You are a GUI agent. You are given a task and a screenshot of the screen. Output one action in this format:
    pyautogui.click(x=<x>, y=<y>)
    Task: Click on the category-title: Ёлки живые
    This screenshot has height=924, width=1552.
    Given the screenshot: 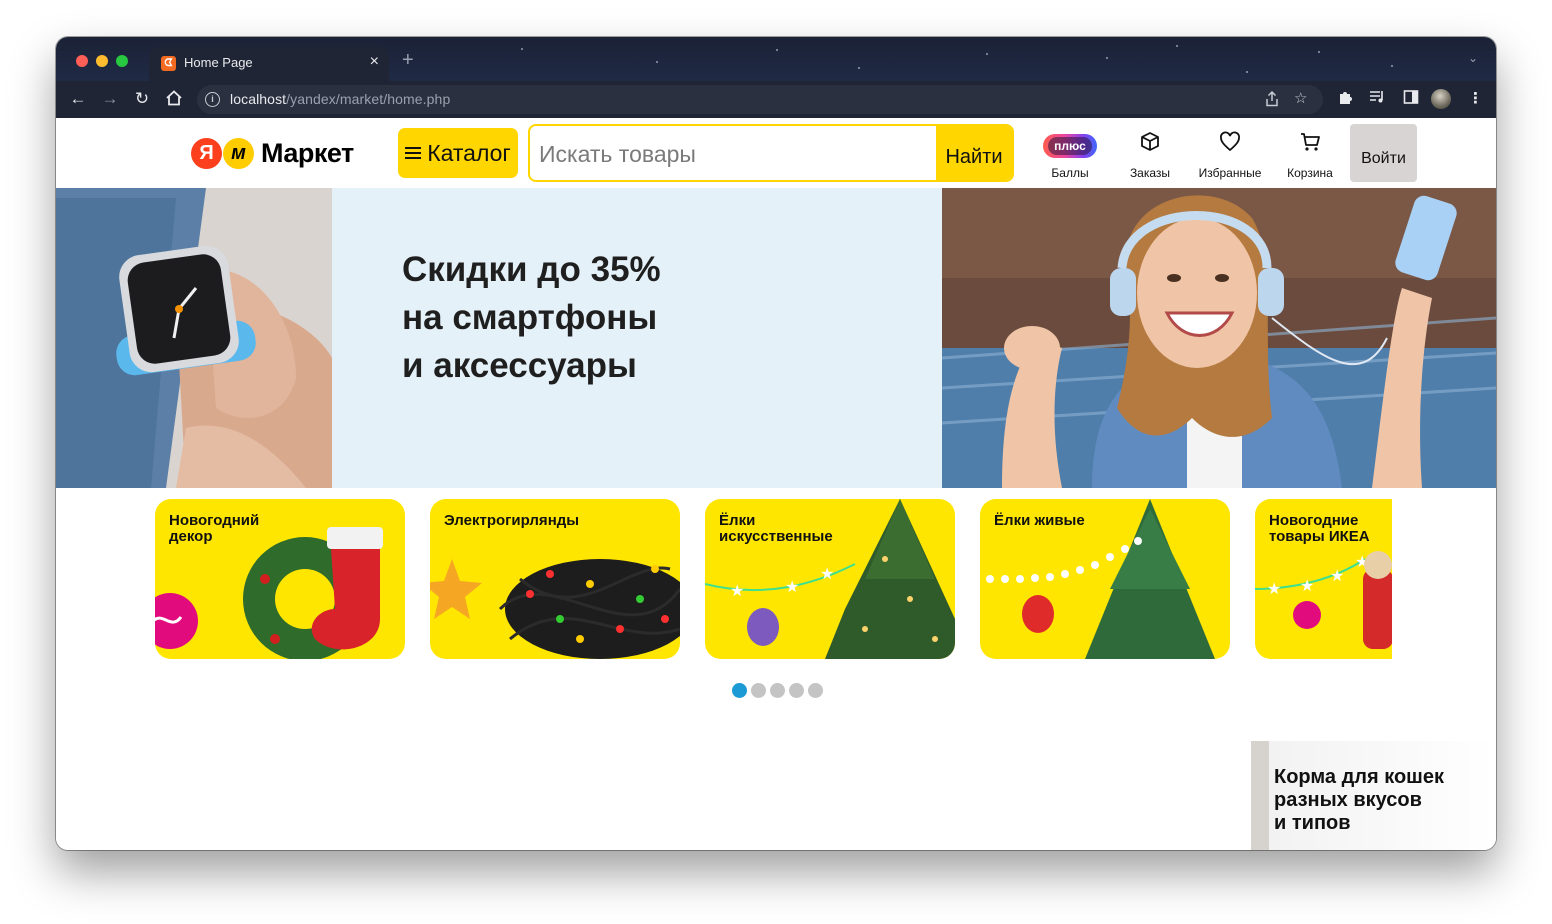 What is the action you would take?
    pyautogui.click(x=1039, y=520)
    